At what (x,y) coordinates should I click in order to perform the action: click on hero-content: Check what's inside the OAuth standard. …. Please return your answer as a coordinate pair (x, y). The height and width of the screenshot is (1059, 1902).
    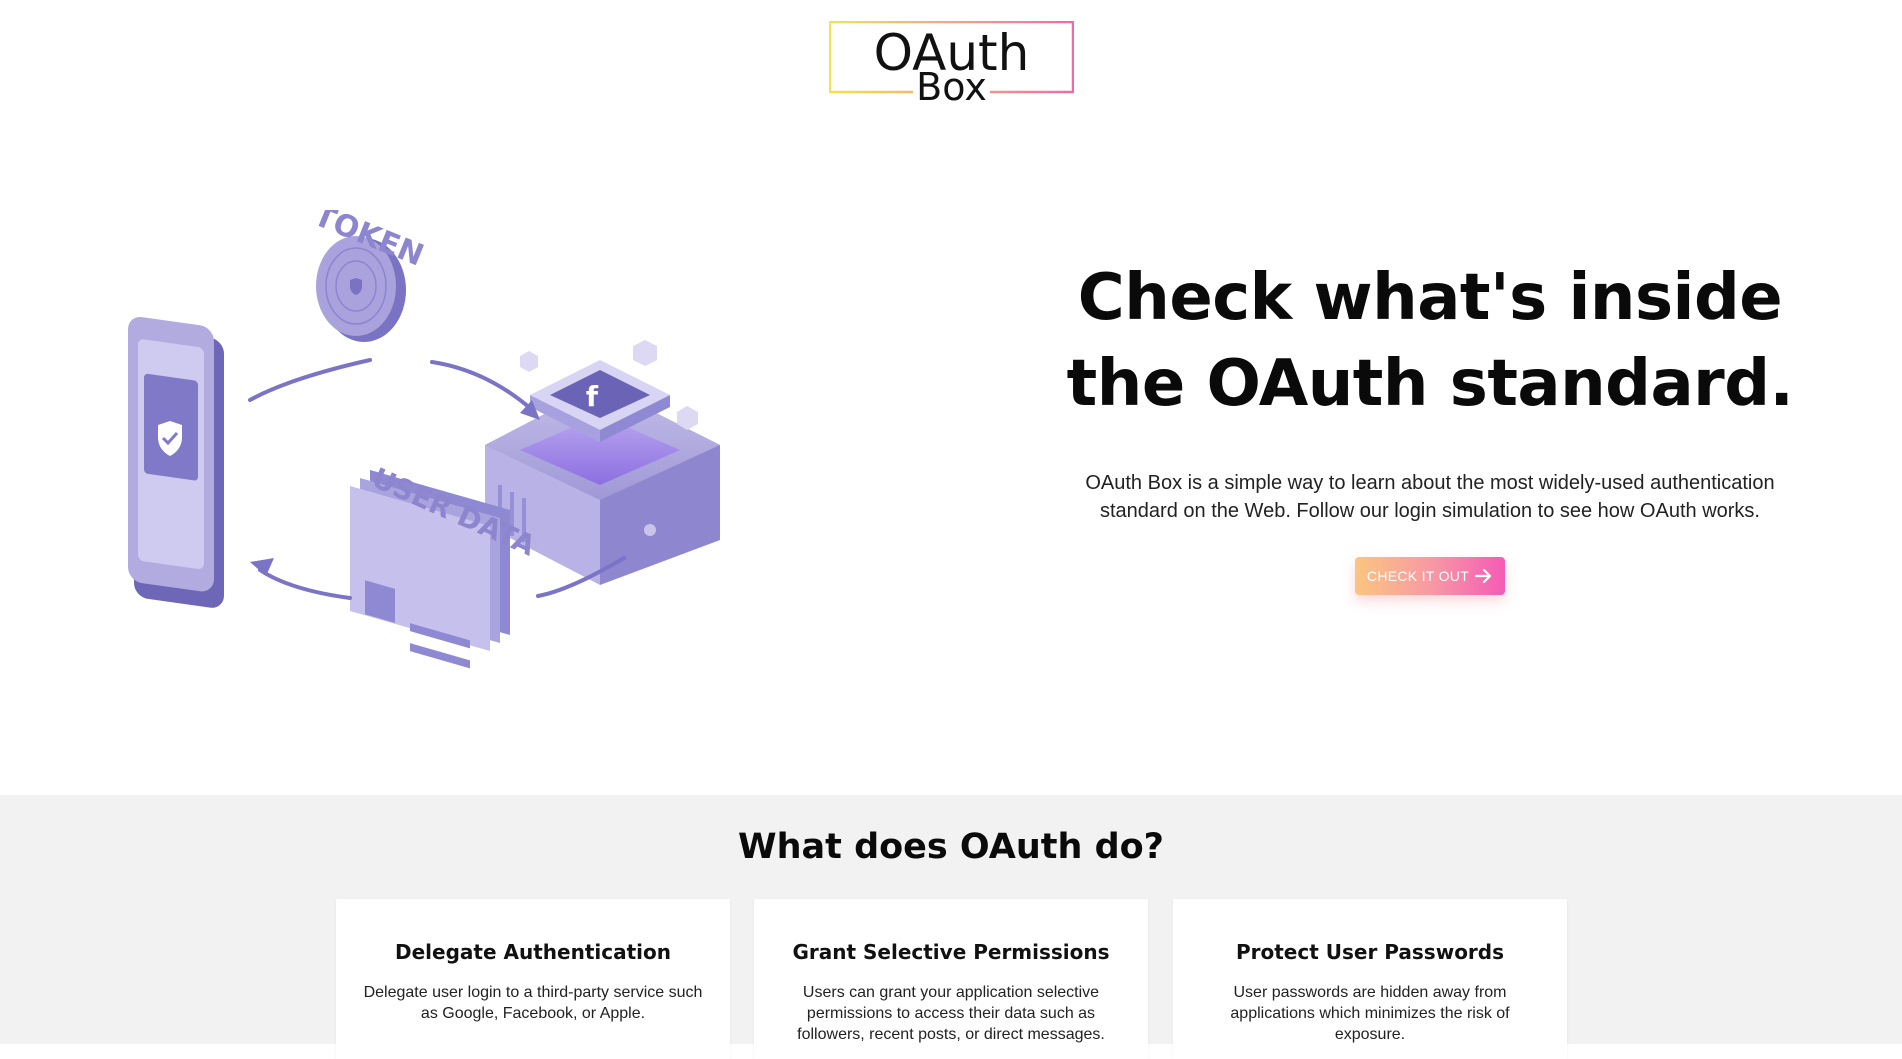
    Looking at the image, I should click on (1430, 425).